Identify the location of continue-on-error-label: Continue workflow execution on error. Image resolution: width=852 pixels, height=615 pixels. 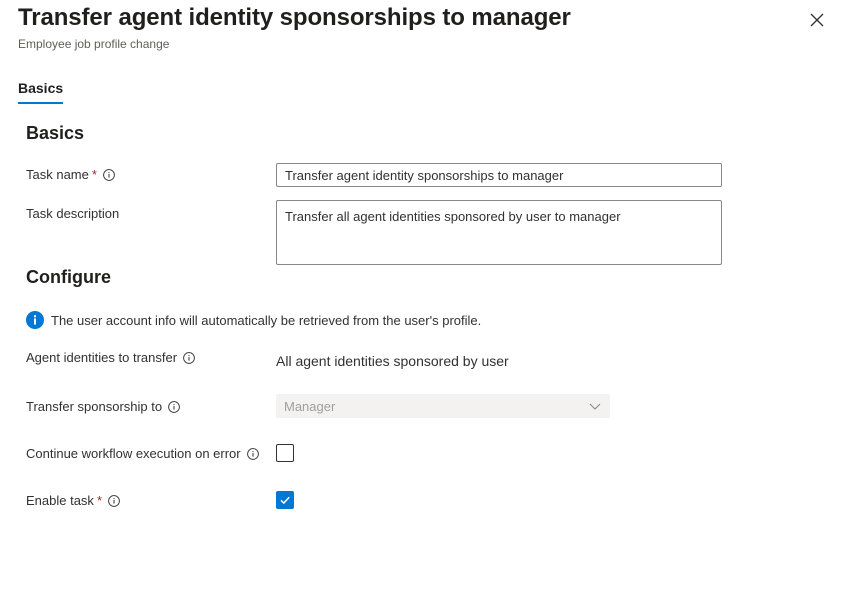
(142, 453).